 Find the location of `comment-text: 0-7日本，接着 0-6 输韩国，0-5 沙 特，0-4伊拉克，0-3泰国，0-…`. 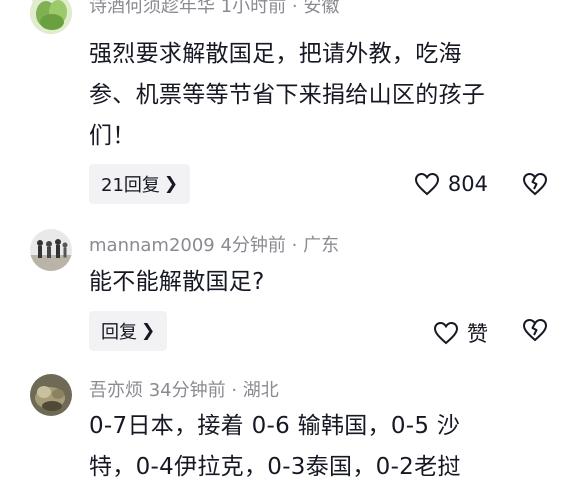

comment-text: 0-7日本，接着 0-6 输韩国，0-5 沙 特，0-4伊拉克，0-3泰国，0-… is located at coordinates (314, 447).